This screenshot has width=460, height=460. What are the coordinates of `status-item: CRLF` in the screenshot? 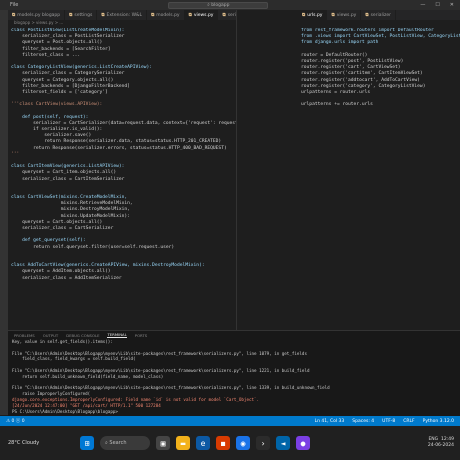 It's located at (408, 421).